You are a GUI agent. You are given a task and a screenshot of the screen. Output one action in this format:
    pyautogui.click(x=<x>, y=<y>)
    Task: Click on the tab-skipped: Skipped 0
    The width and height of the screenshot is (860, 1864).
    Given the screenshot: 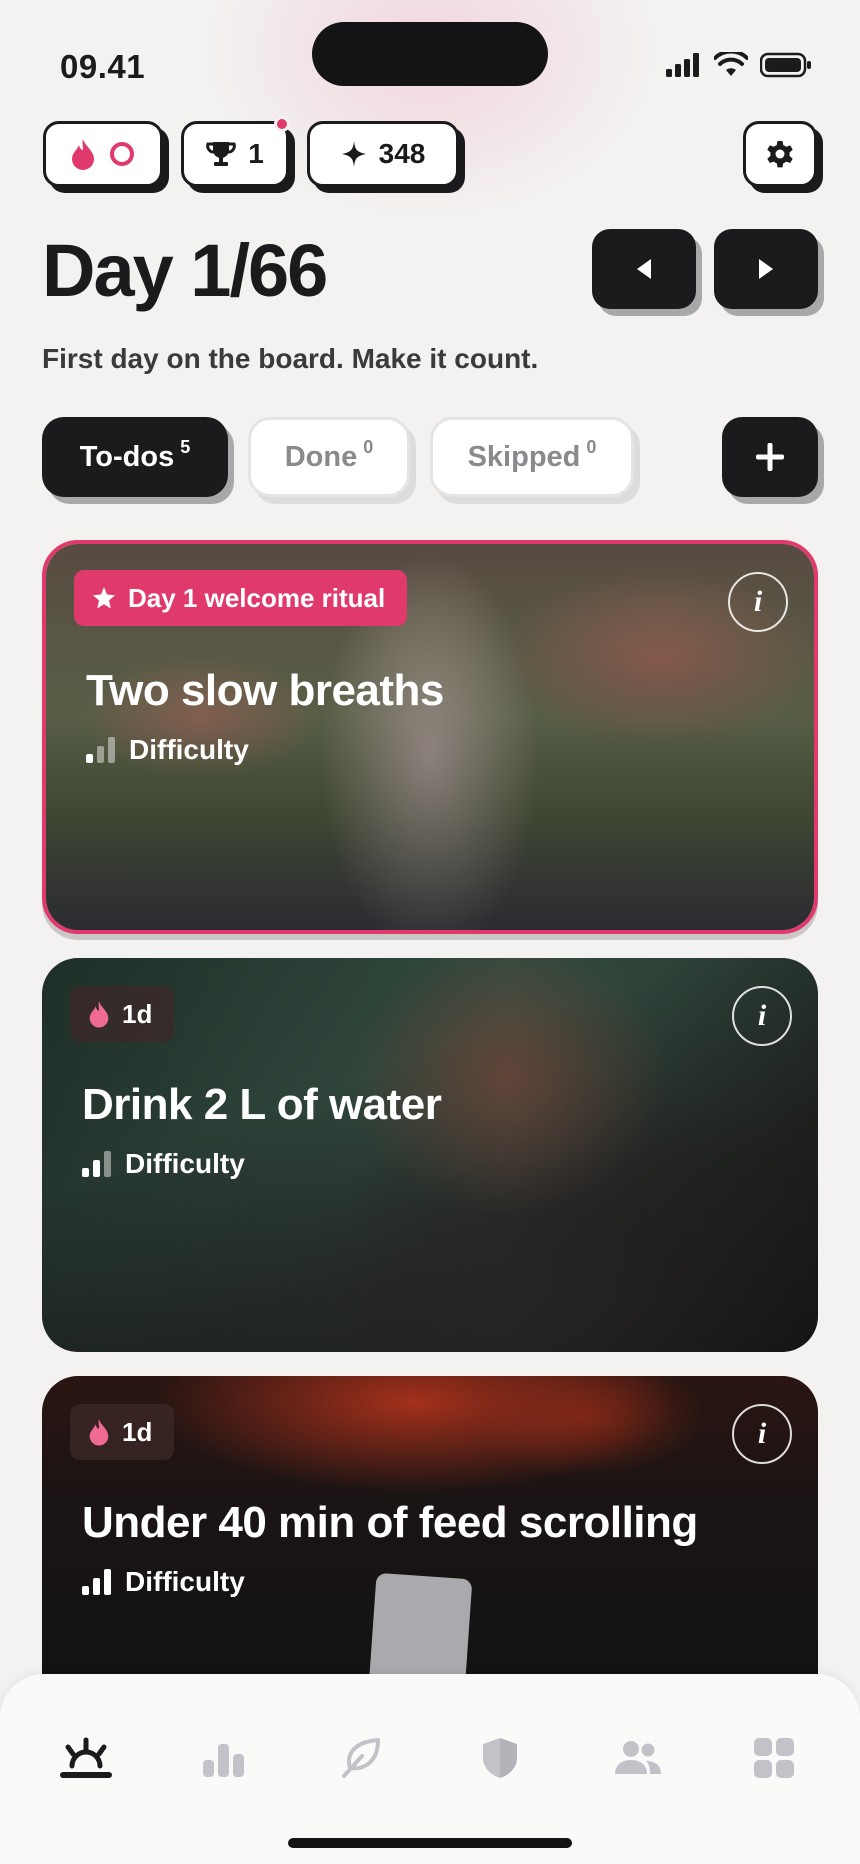 What is the action you would take?
    pyautogui.click(x=532, y=457)
    